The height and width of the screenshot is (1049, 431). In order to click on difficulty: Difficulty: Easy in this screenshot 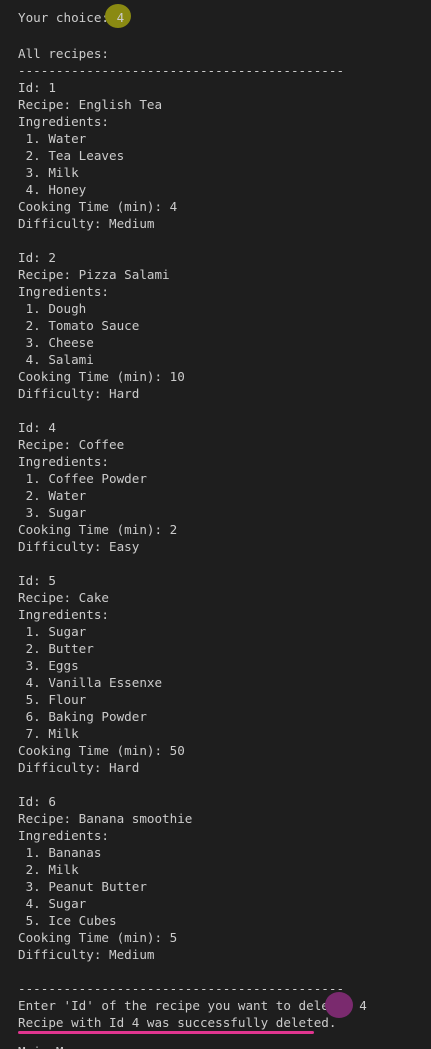, I will do `click(79, 546)`.